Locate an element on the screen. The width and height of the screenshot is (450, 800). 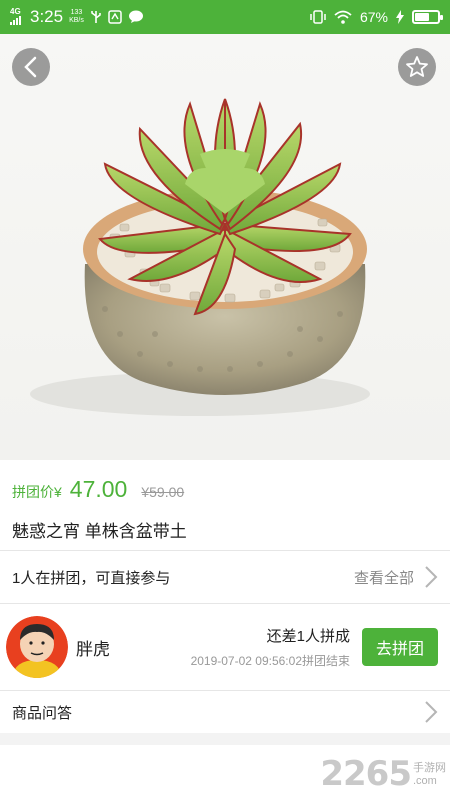
view-all-label: 查看全部 is located at coordinates (383, 578).